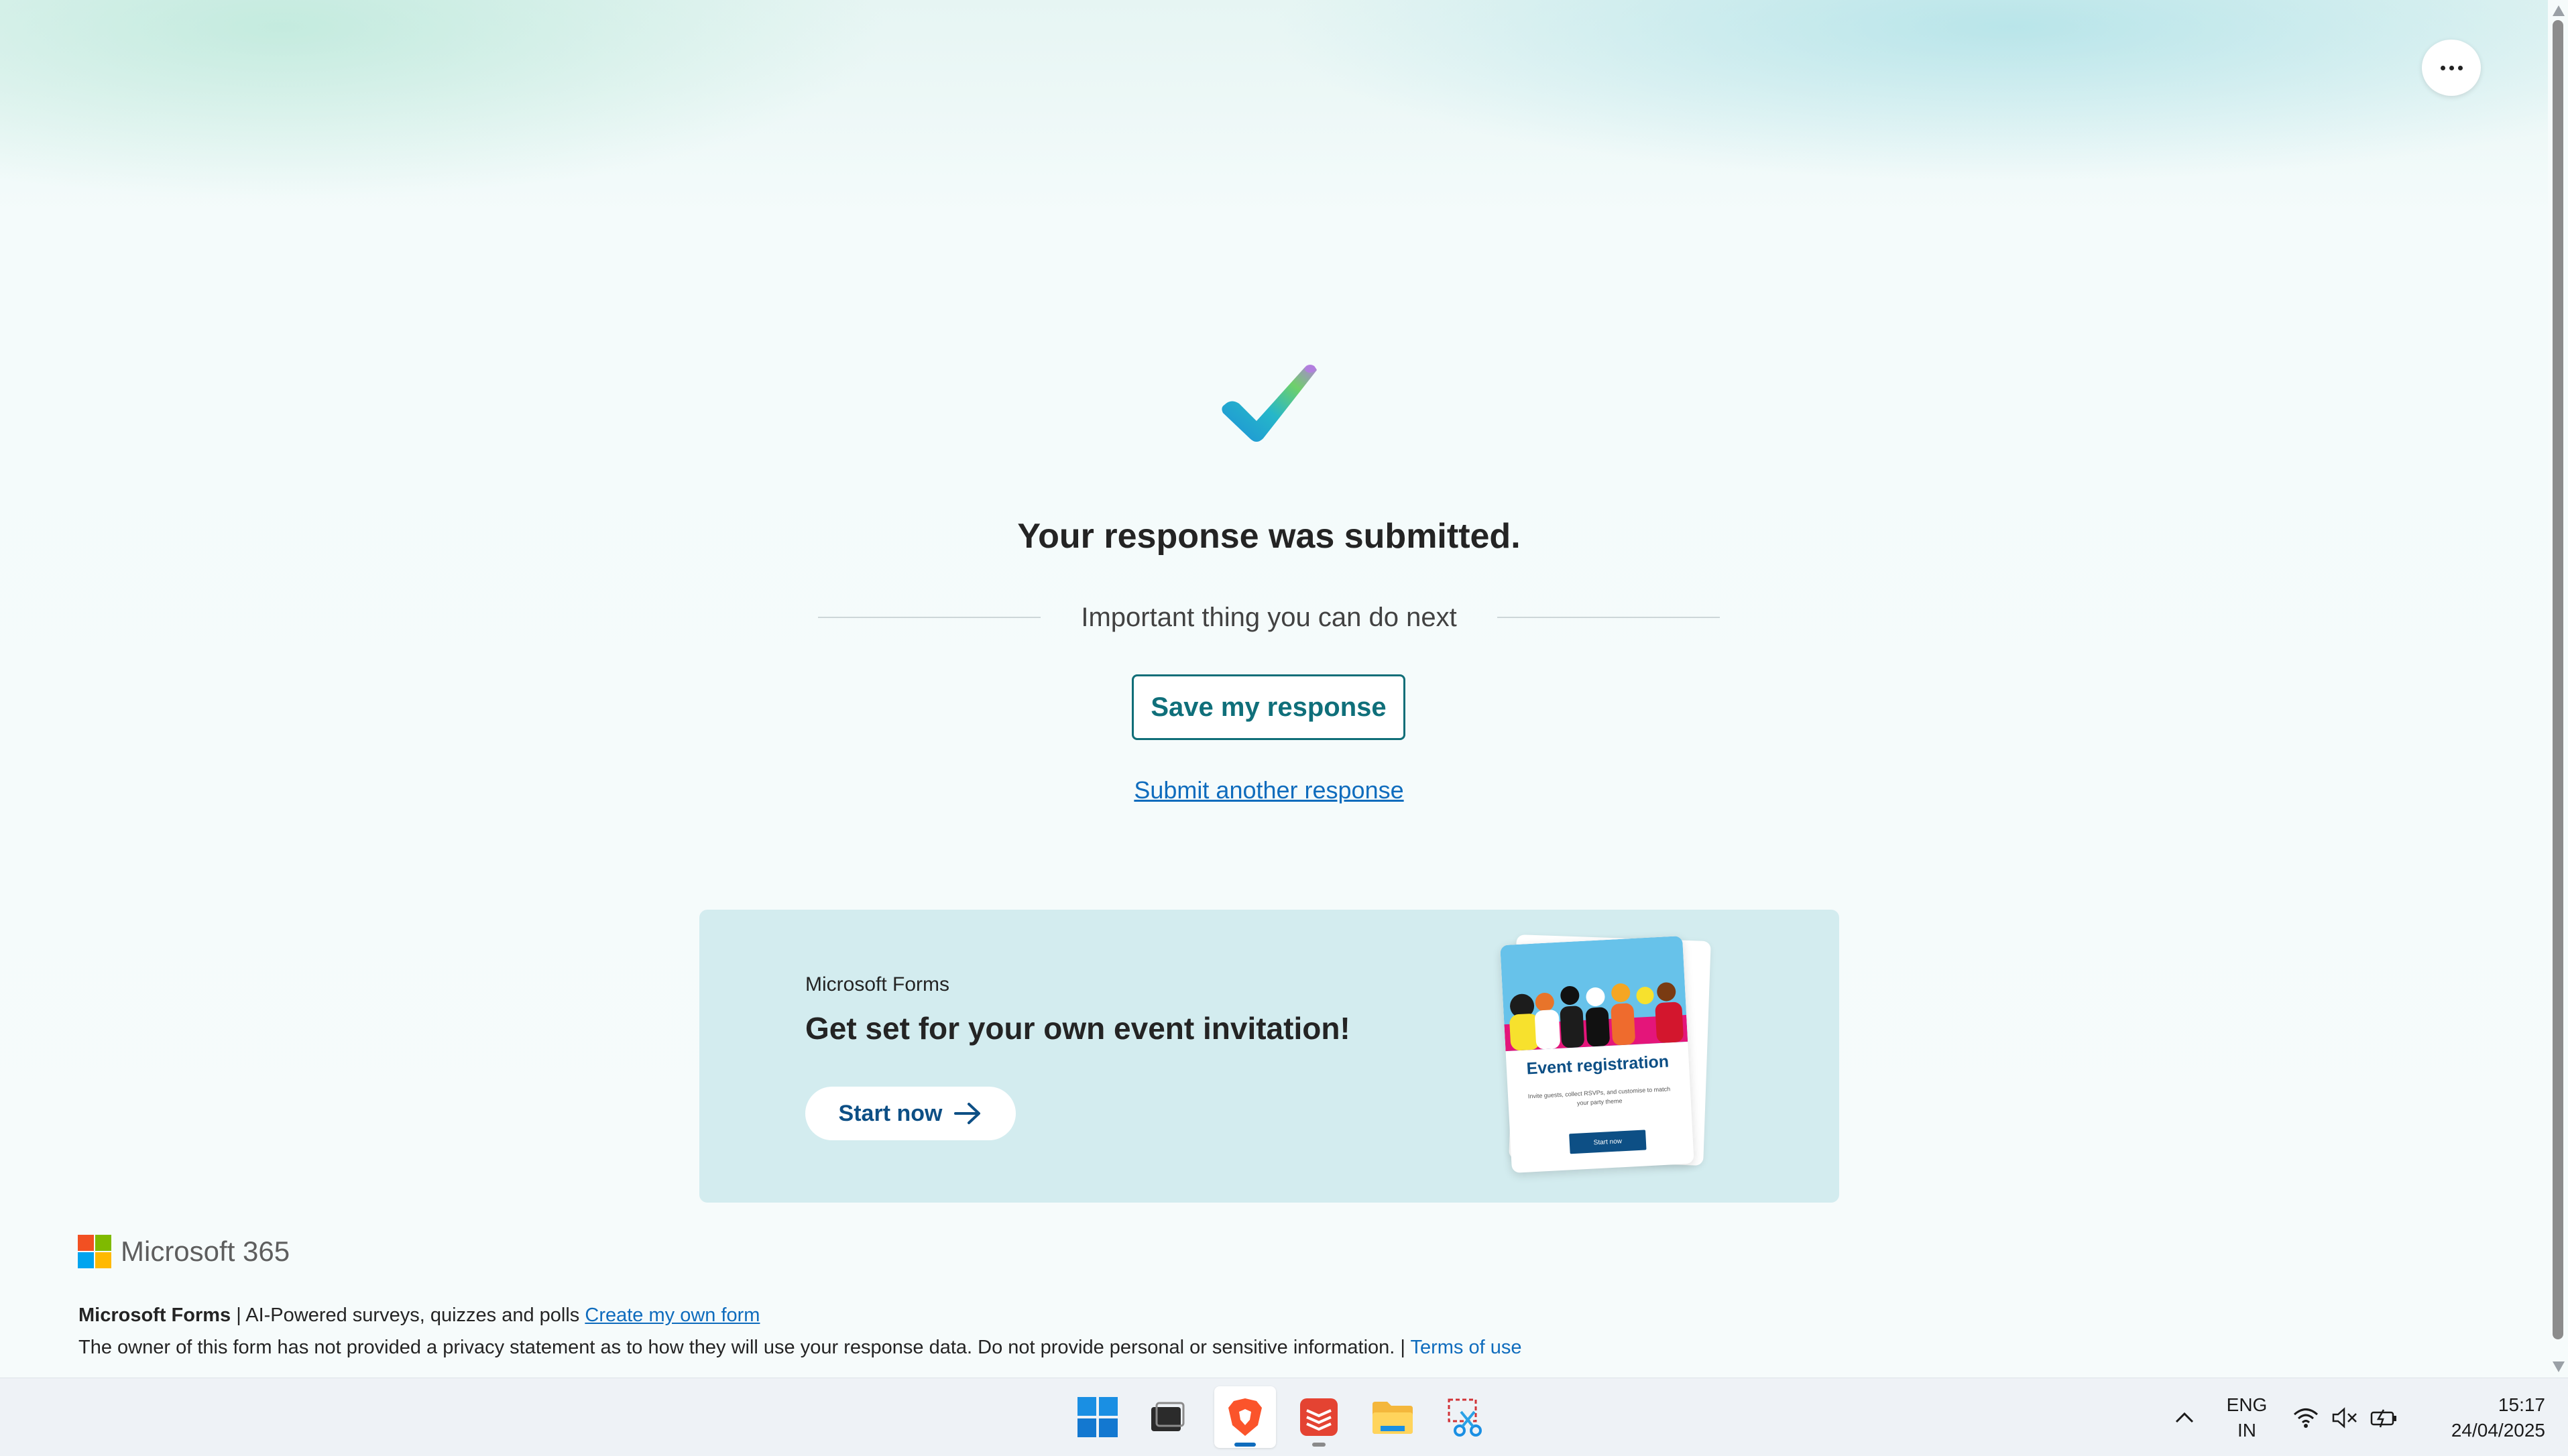 The image size is (2568, 1456). Describe the element at coordinates (2498, 1430) in the screenshot. I see `clock-date: 24/04/2025` at that location.